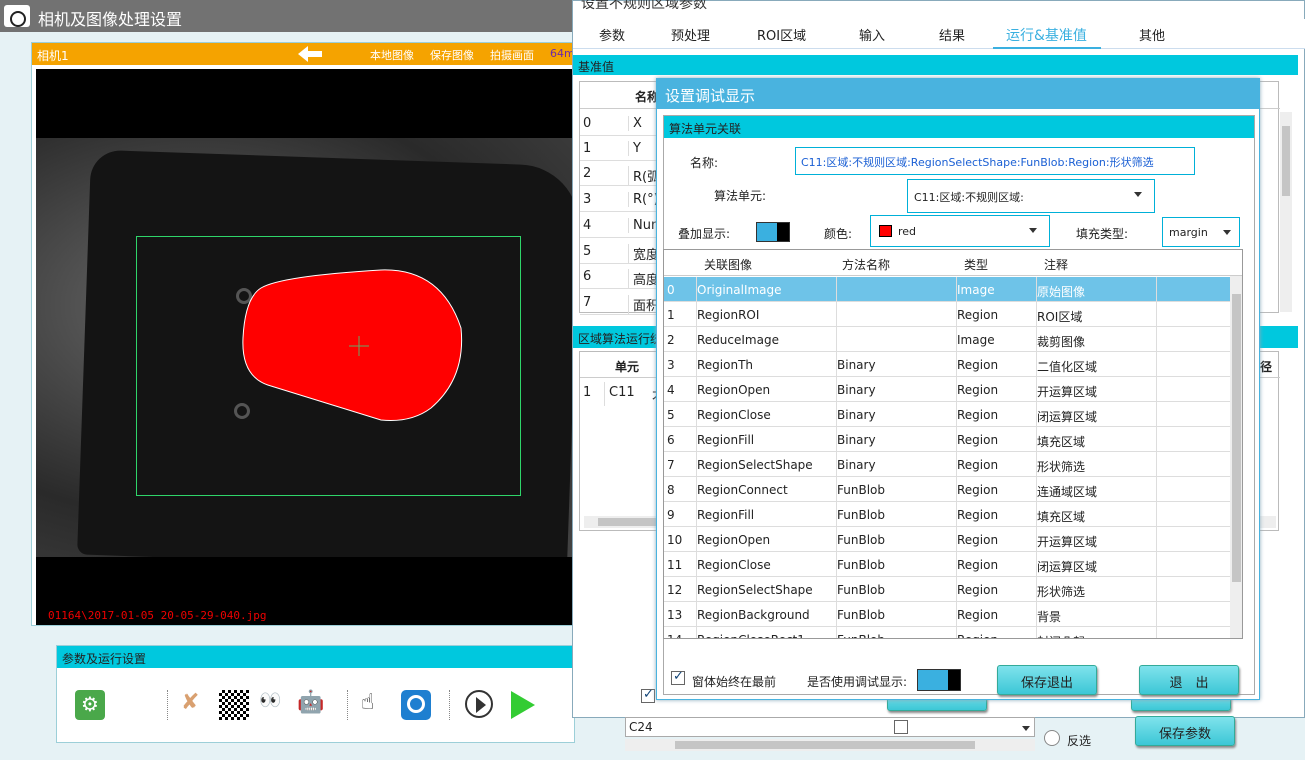 This screenshot has height=760, width=1305. I want to click on table-row: 3 RegionTh Binary Region 二值化区域, so click(948, 364).